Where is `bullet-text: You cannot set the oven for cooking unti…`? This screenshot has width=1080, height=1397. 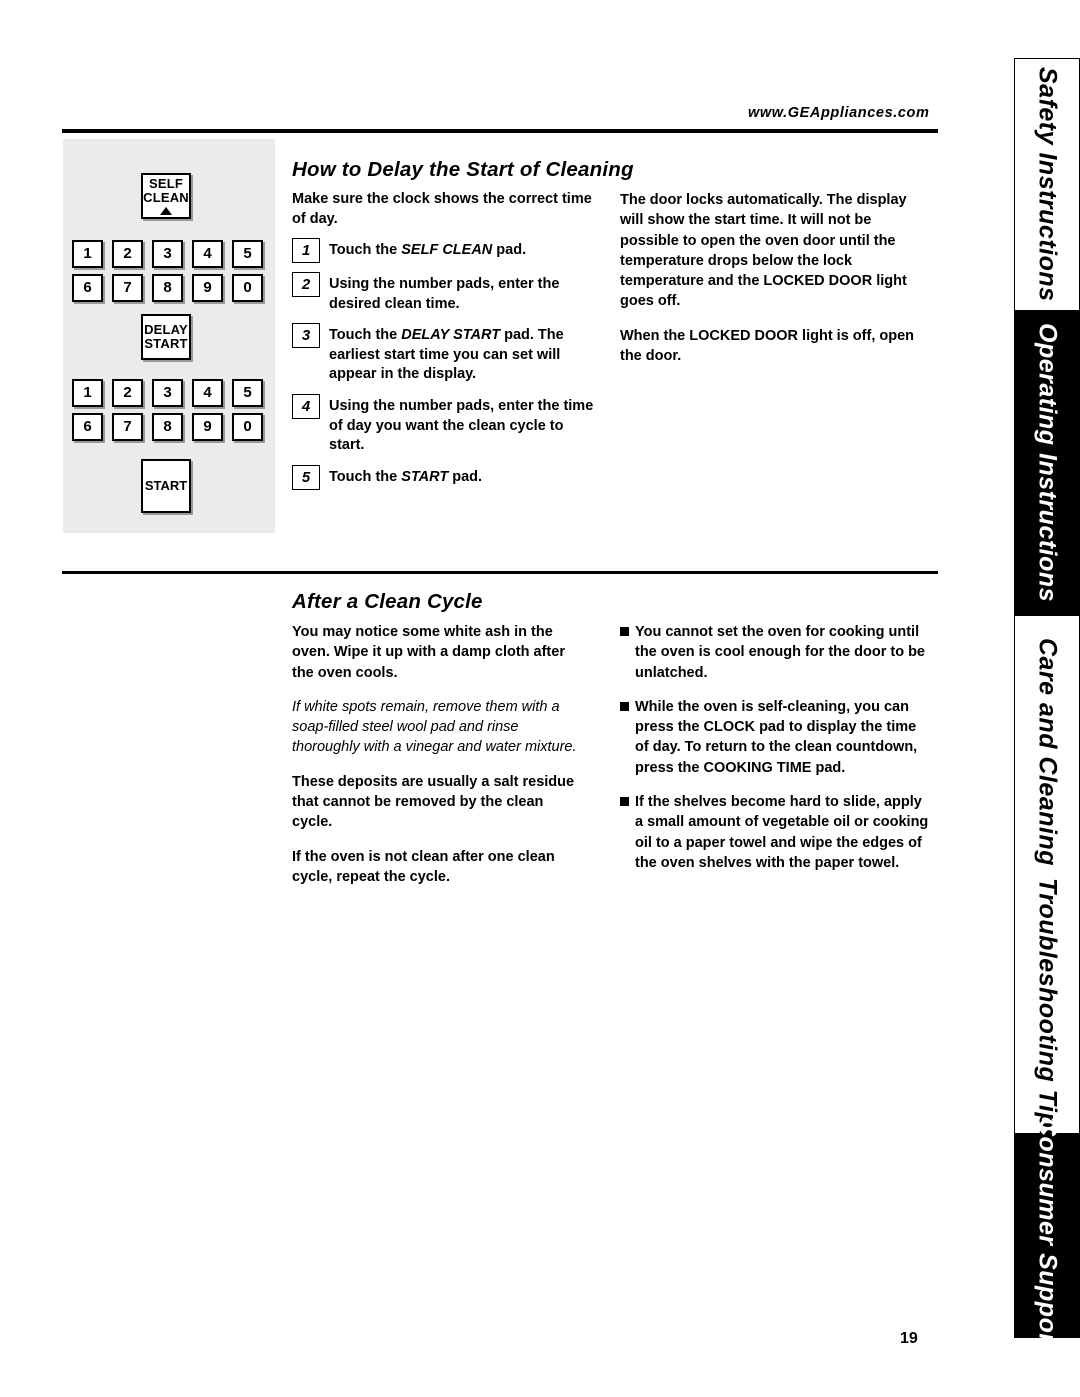
bullet-text: You cannot set the oven for cooking unti… is located at coordinates (780, 652).